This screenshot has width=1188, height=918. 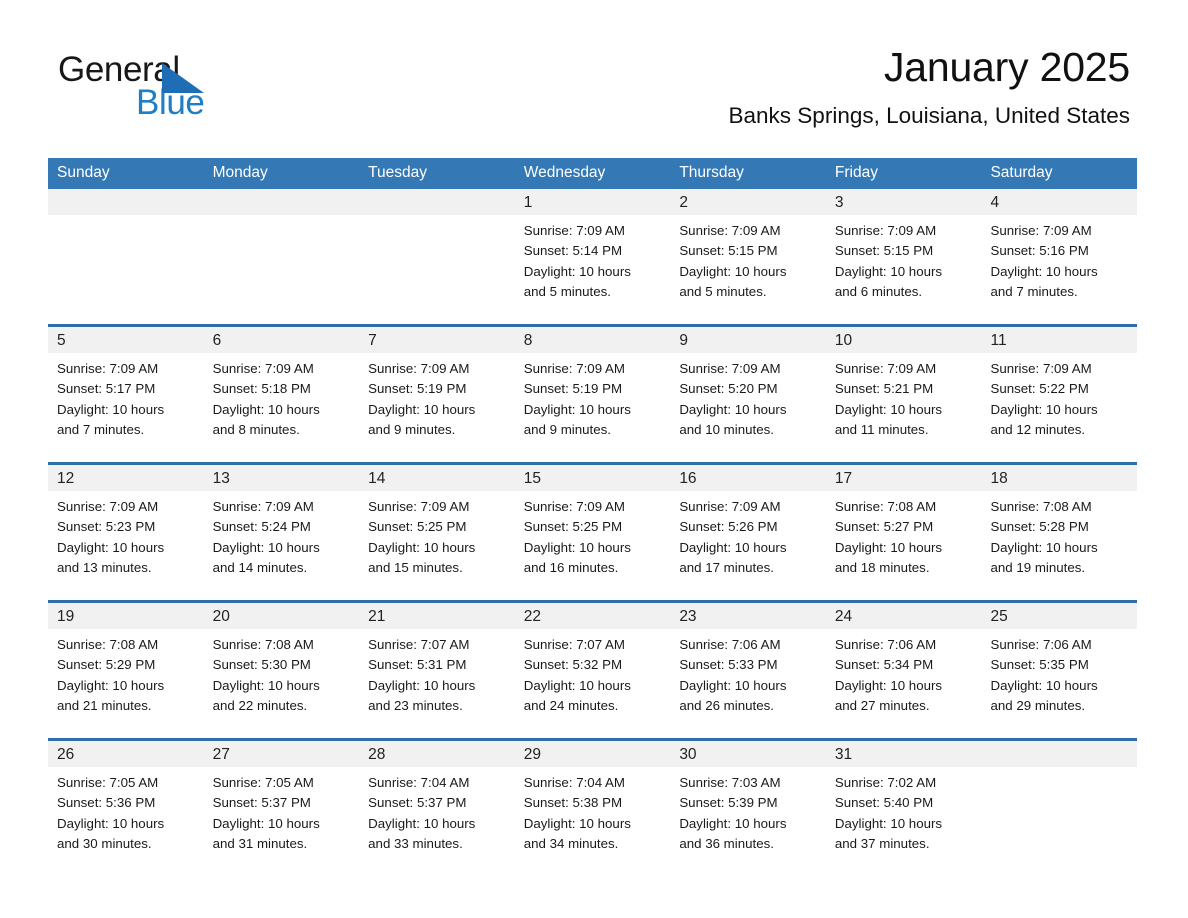 I want to click on day-sunrise-text: Sunrise: 7:07 AM, so click(x=574, y=644).